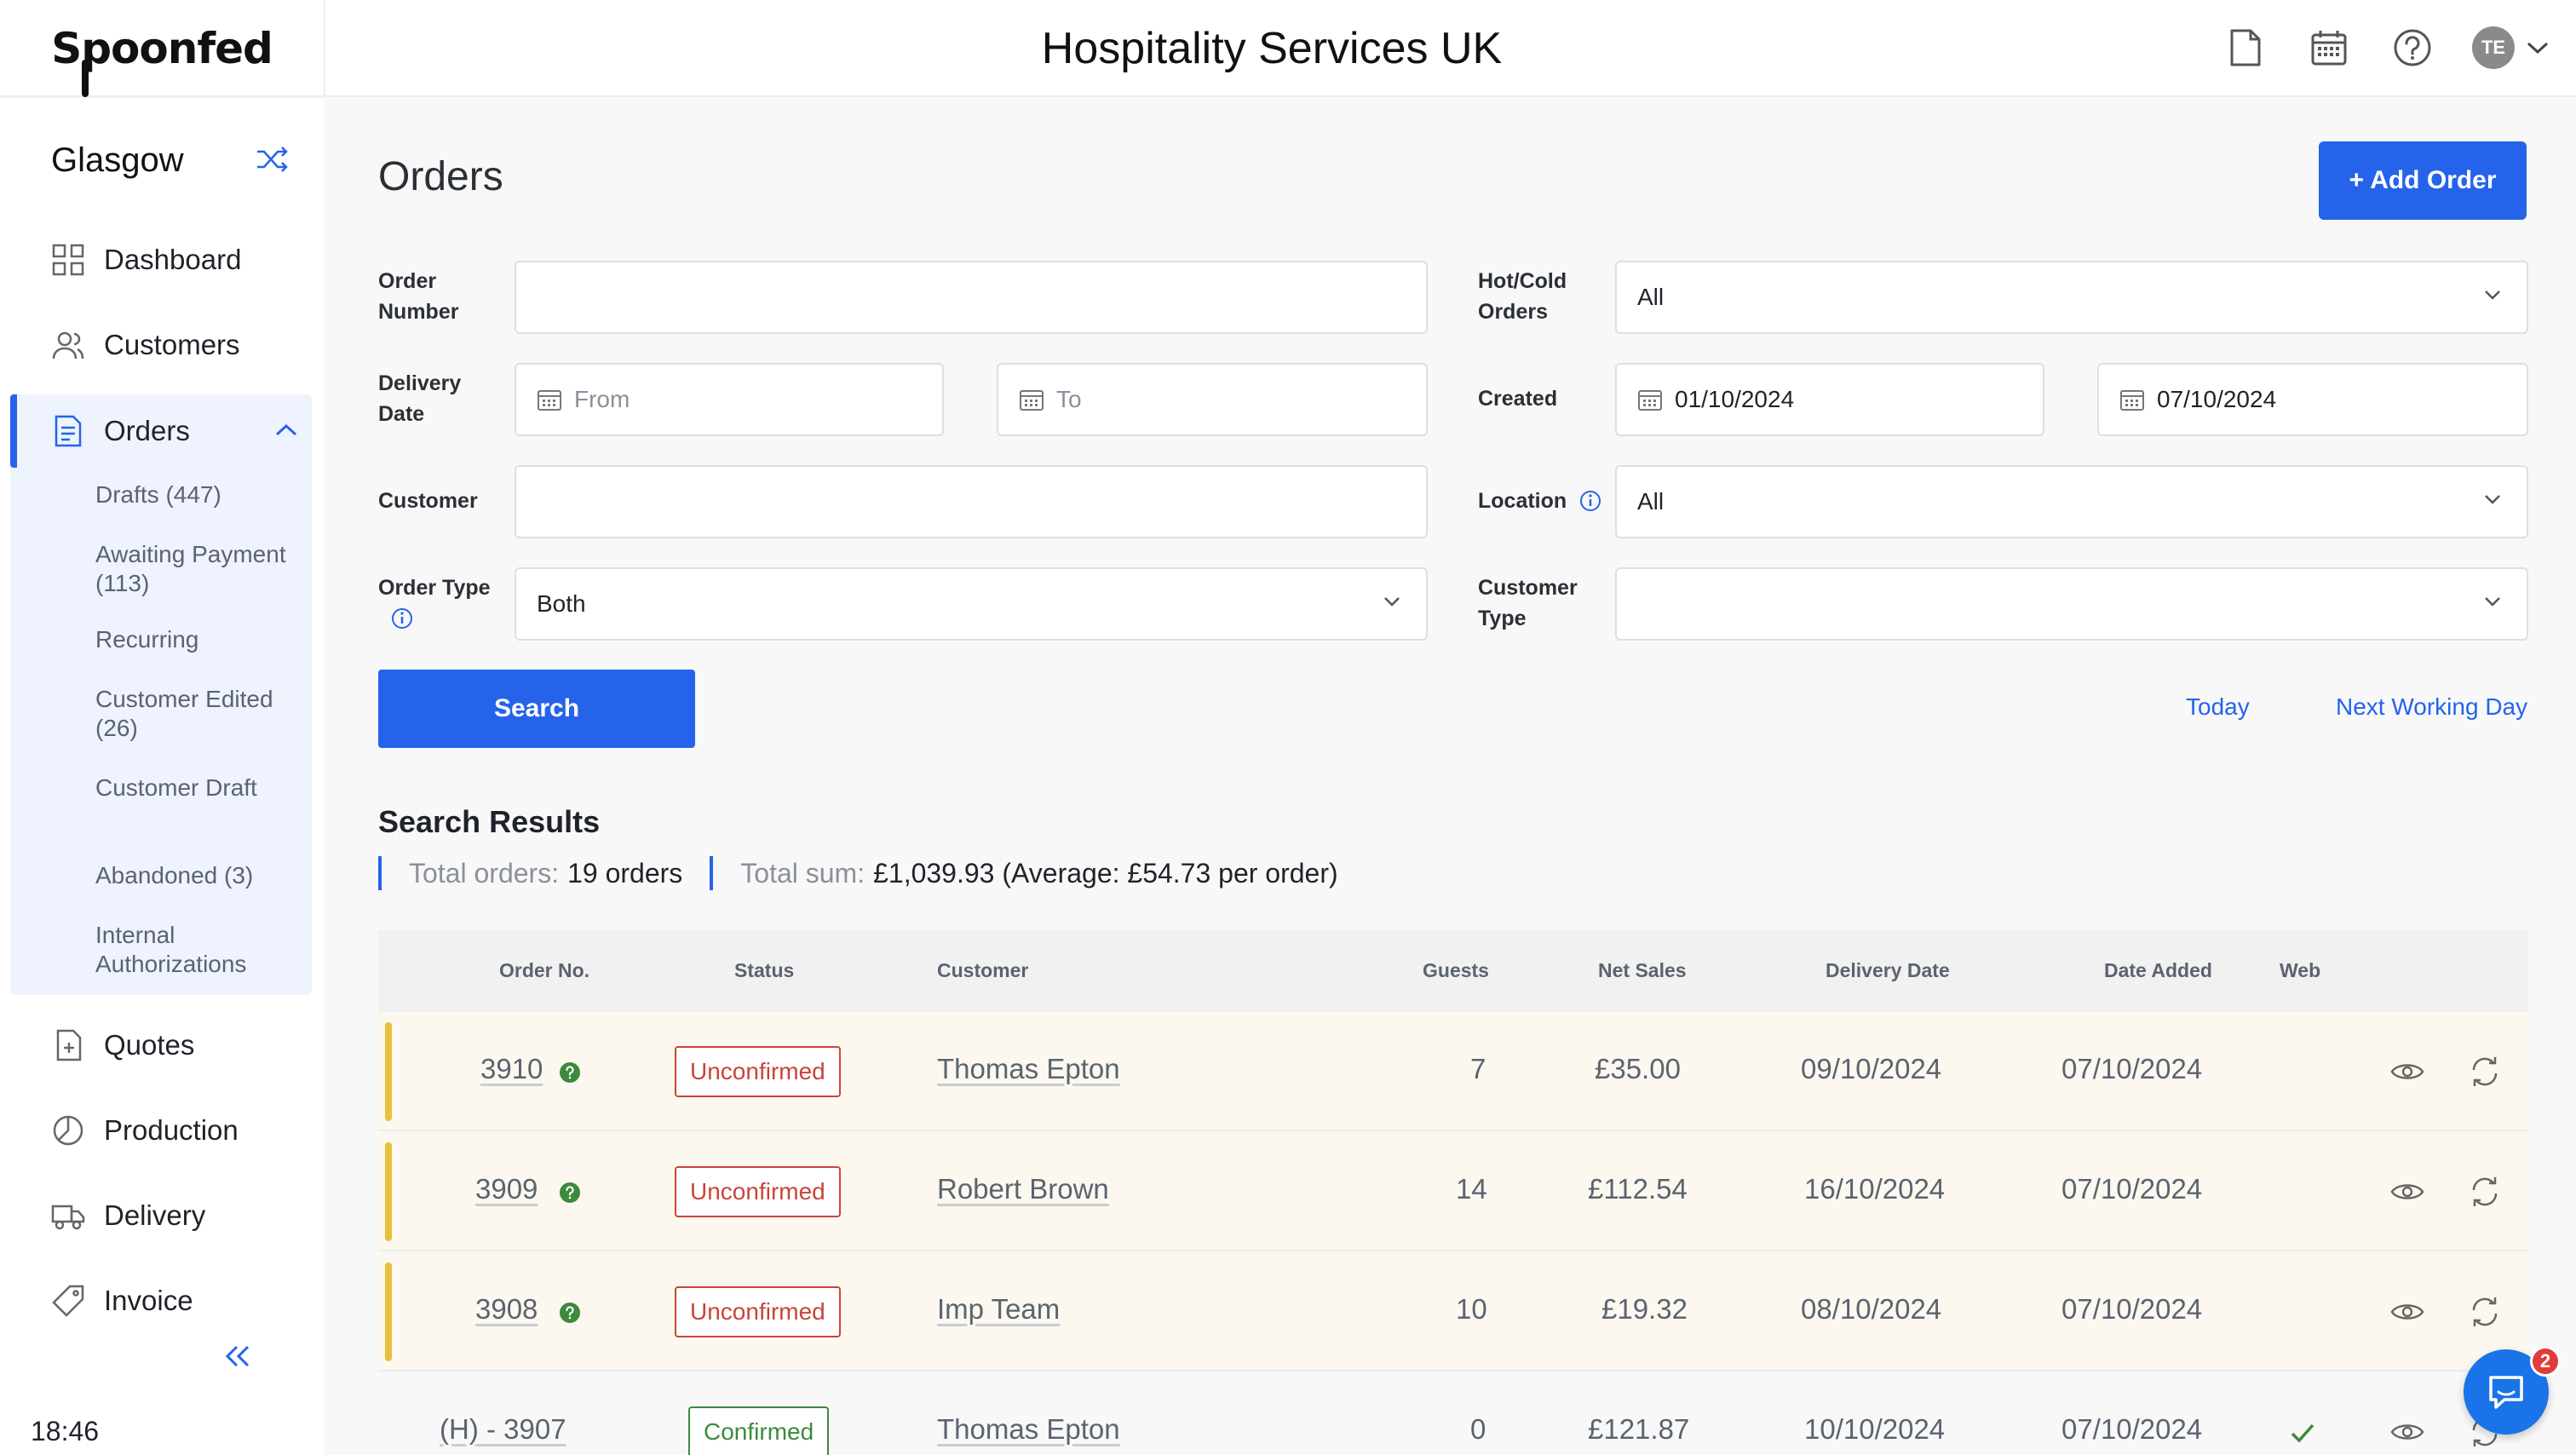 The height and width of the screenshot is (1455, 2576). What do you see at coordinates (1456, 971) in the screenshot?
I see `column-header-guests: Guests` at bounding box center [1456, 971].